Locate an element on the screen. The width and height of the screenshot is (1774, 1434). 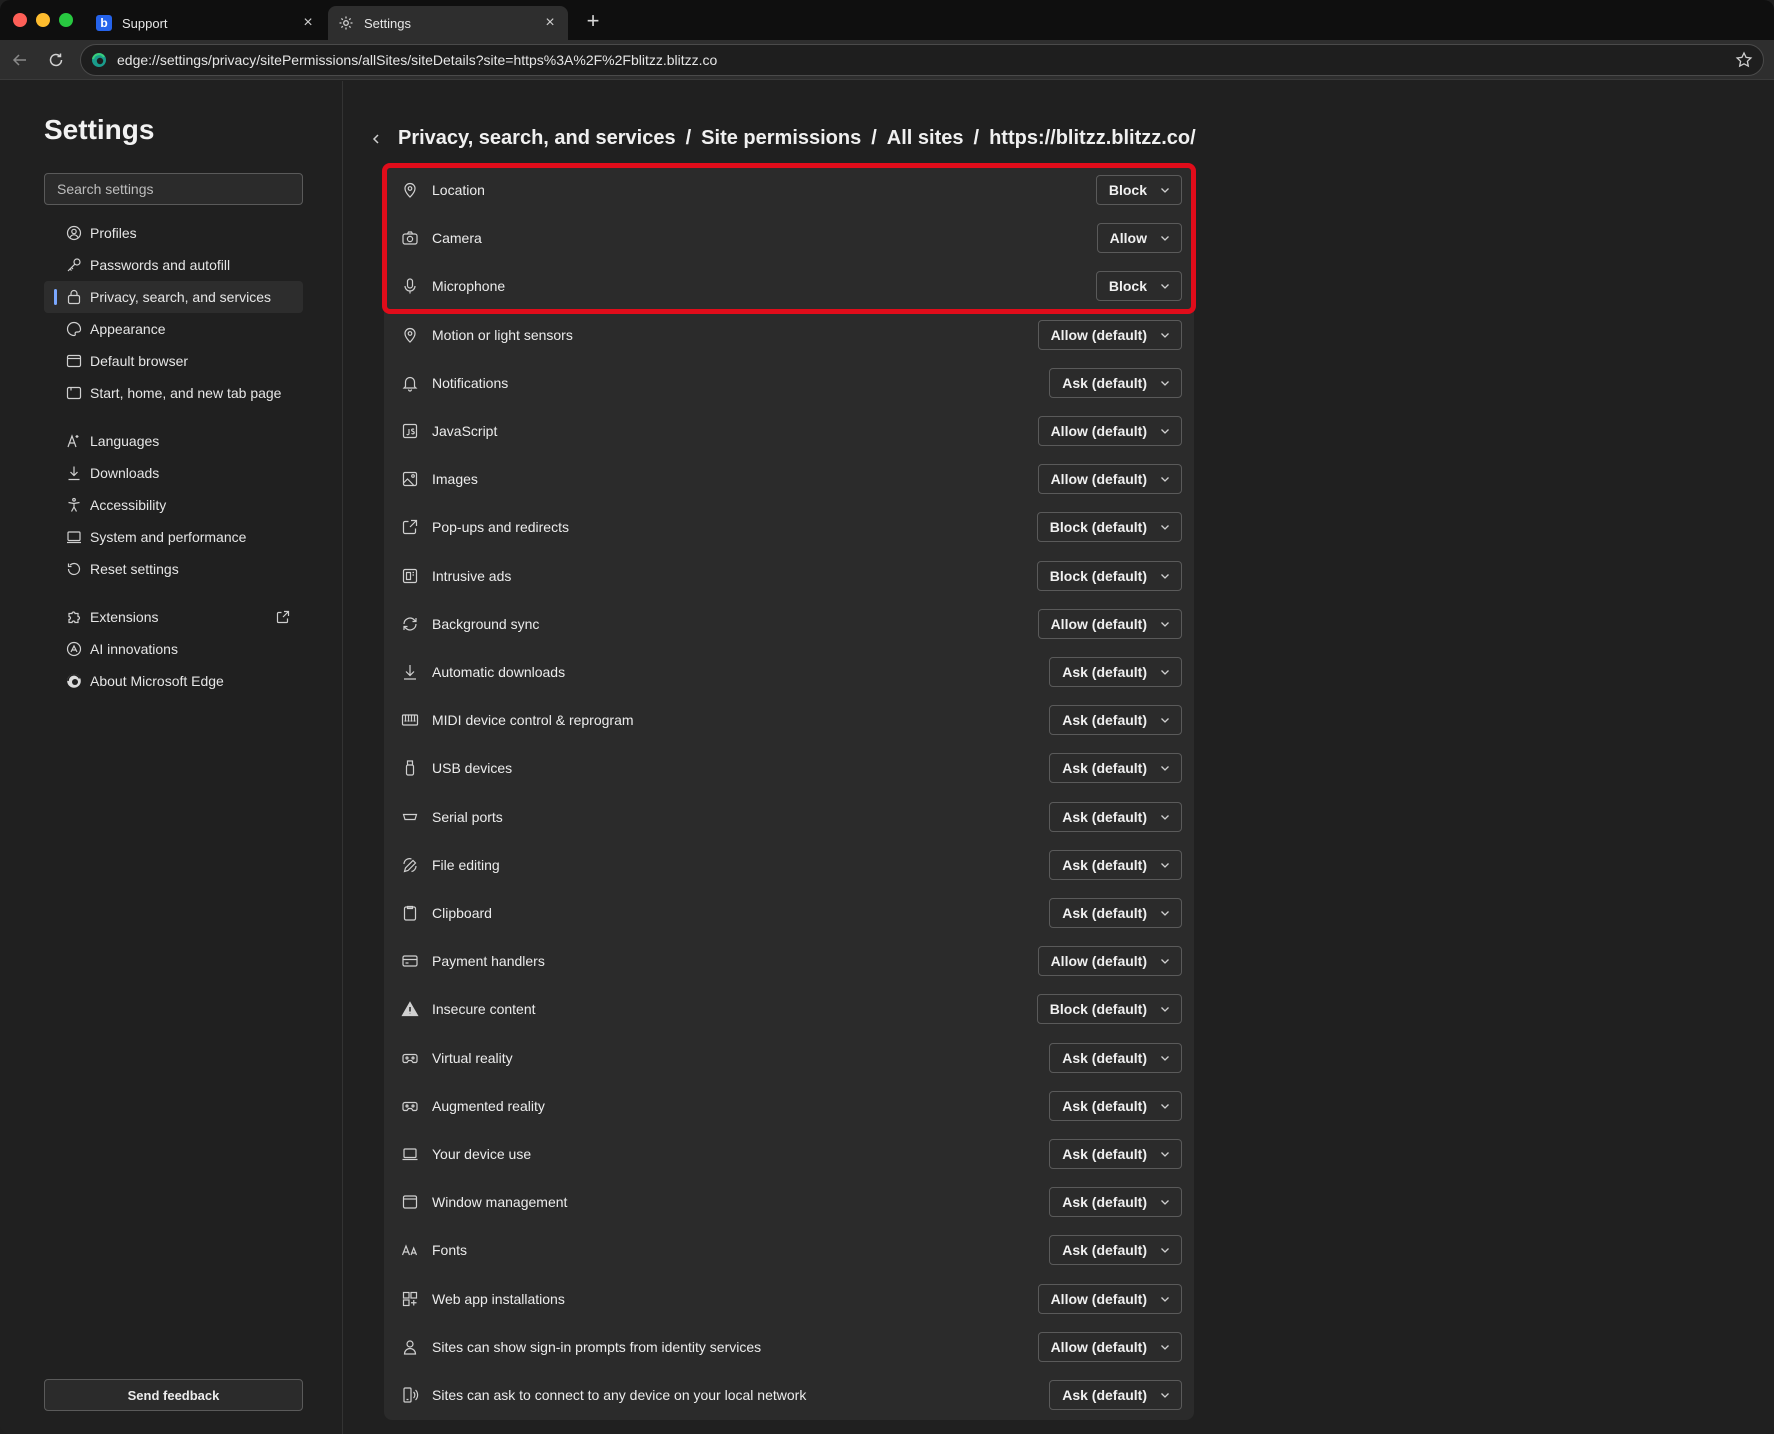
permission-label: Clipboard is located at coordinates (462, 913).